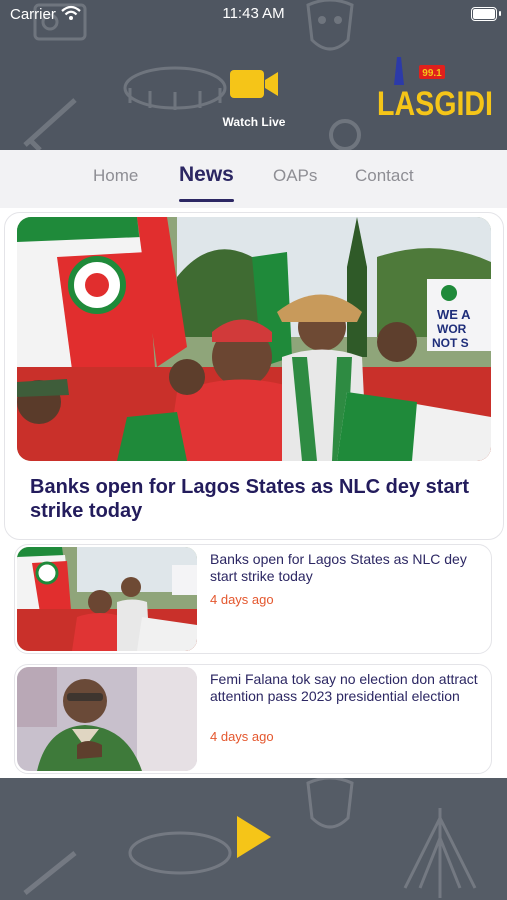 The image size is (507, 900). Describe the element at coordinates (254, 837) in the screenshot. I see `play-icon` at that location.